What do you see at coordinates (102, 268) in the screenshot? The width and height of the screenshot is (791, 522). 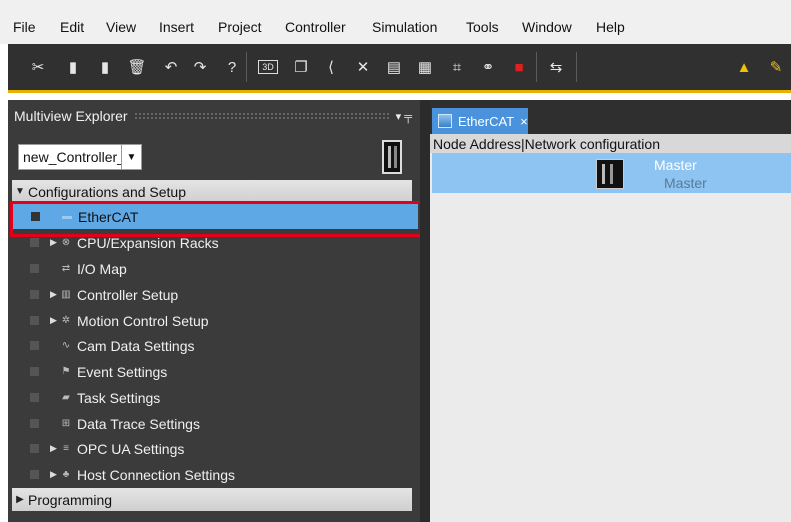 I see `tree-item-label: I/O Map` at bounding box center [102, 268].